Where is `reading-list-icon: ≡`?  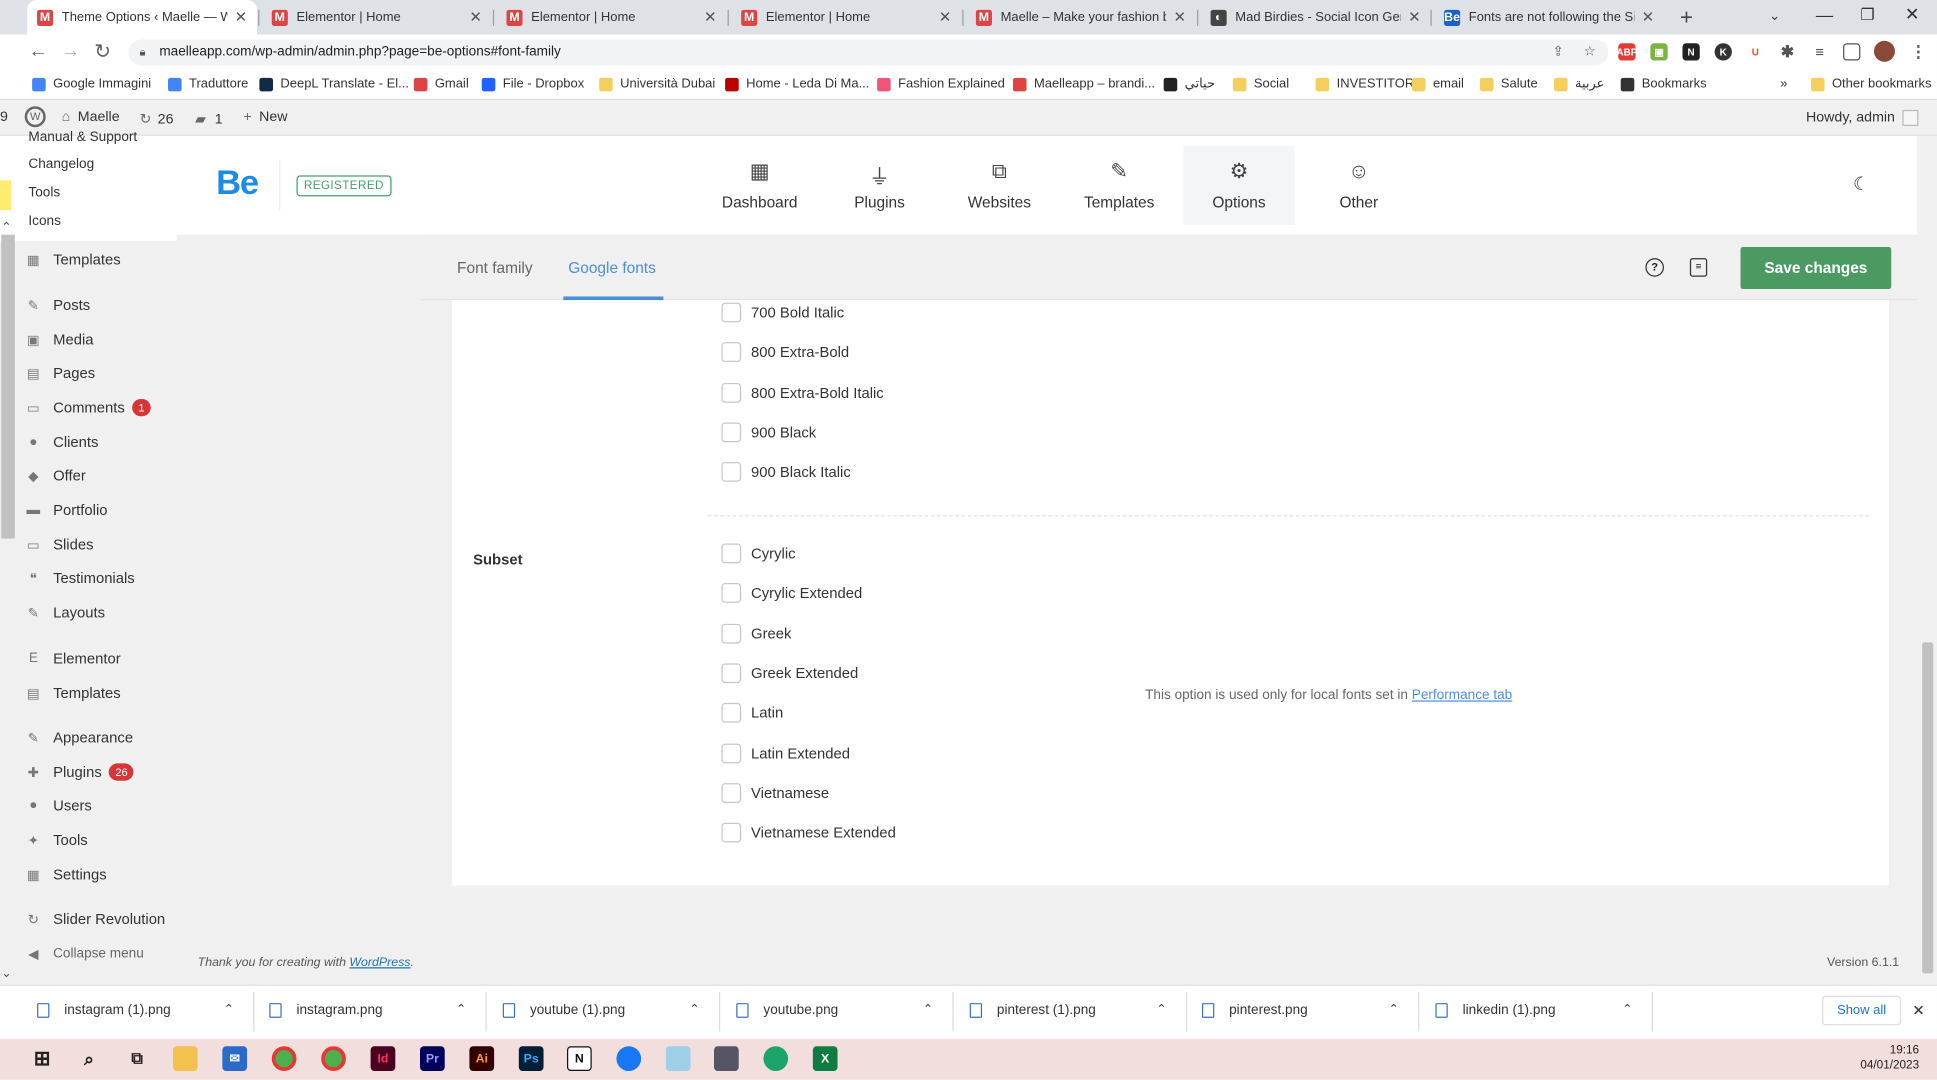 reading-list-icon: ≡ is located at coordinates (1819, 52).